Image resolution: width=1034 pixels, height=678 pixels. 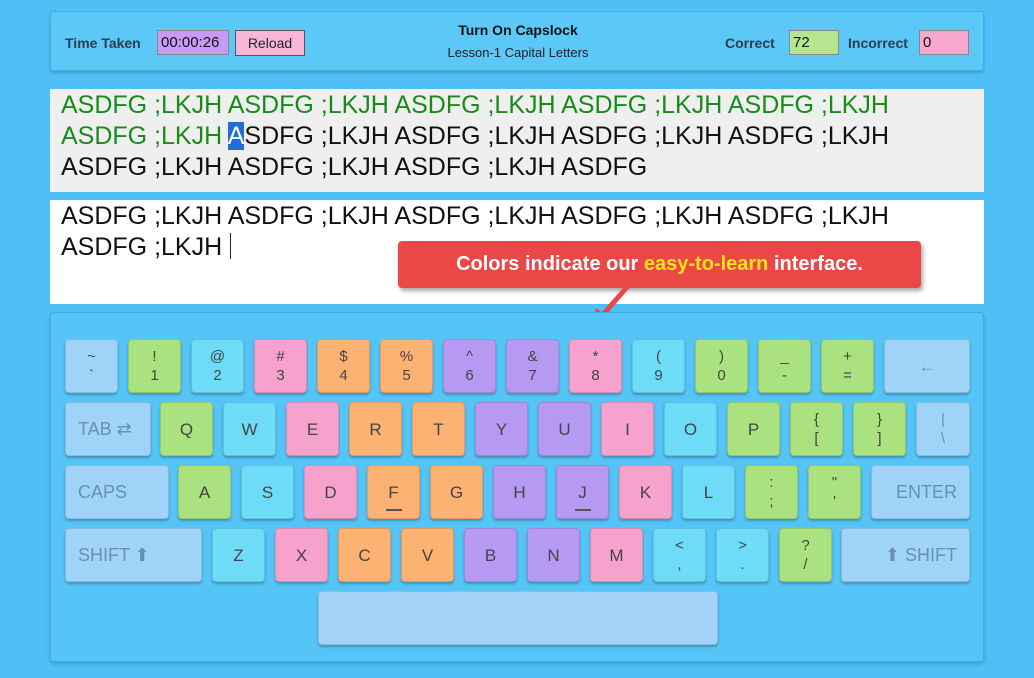 I want to click on key-c: C, so click(x=364, y=555).